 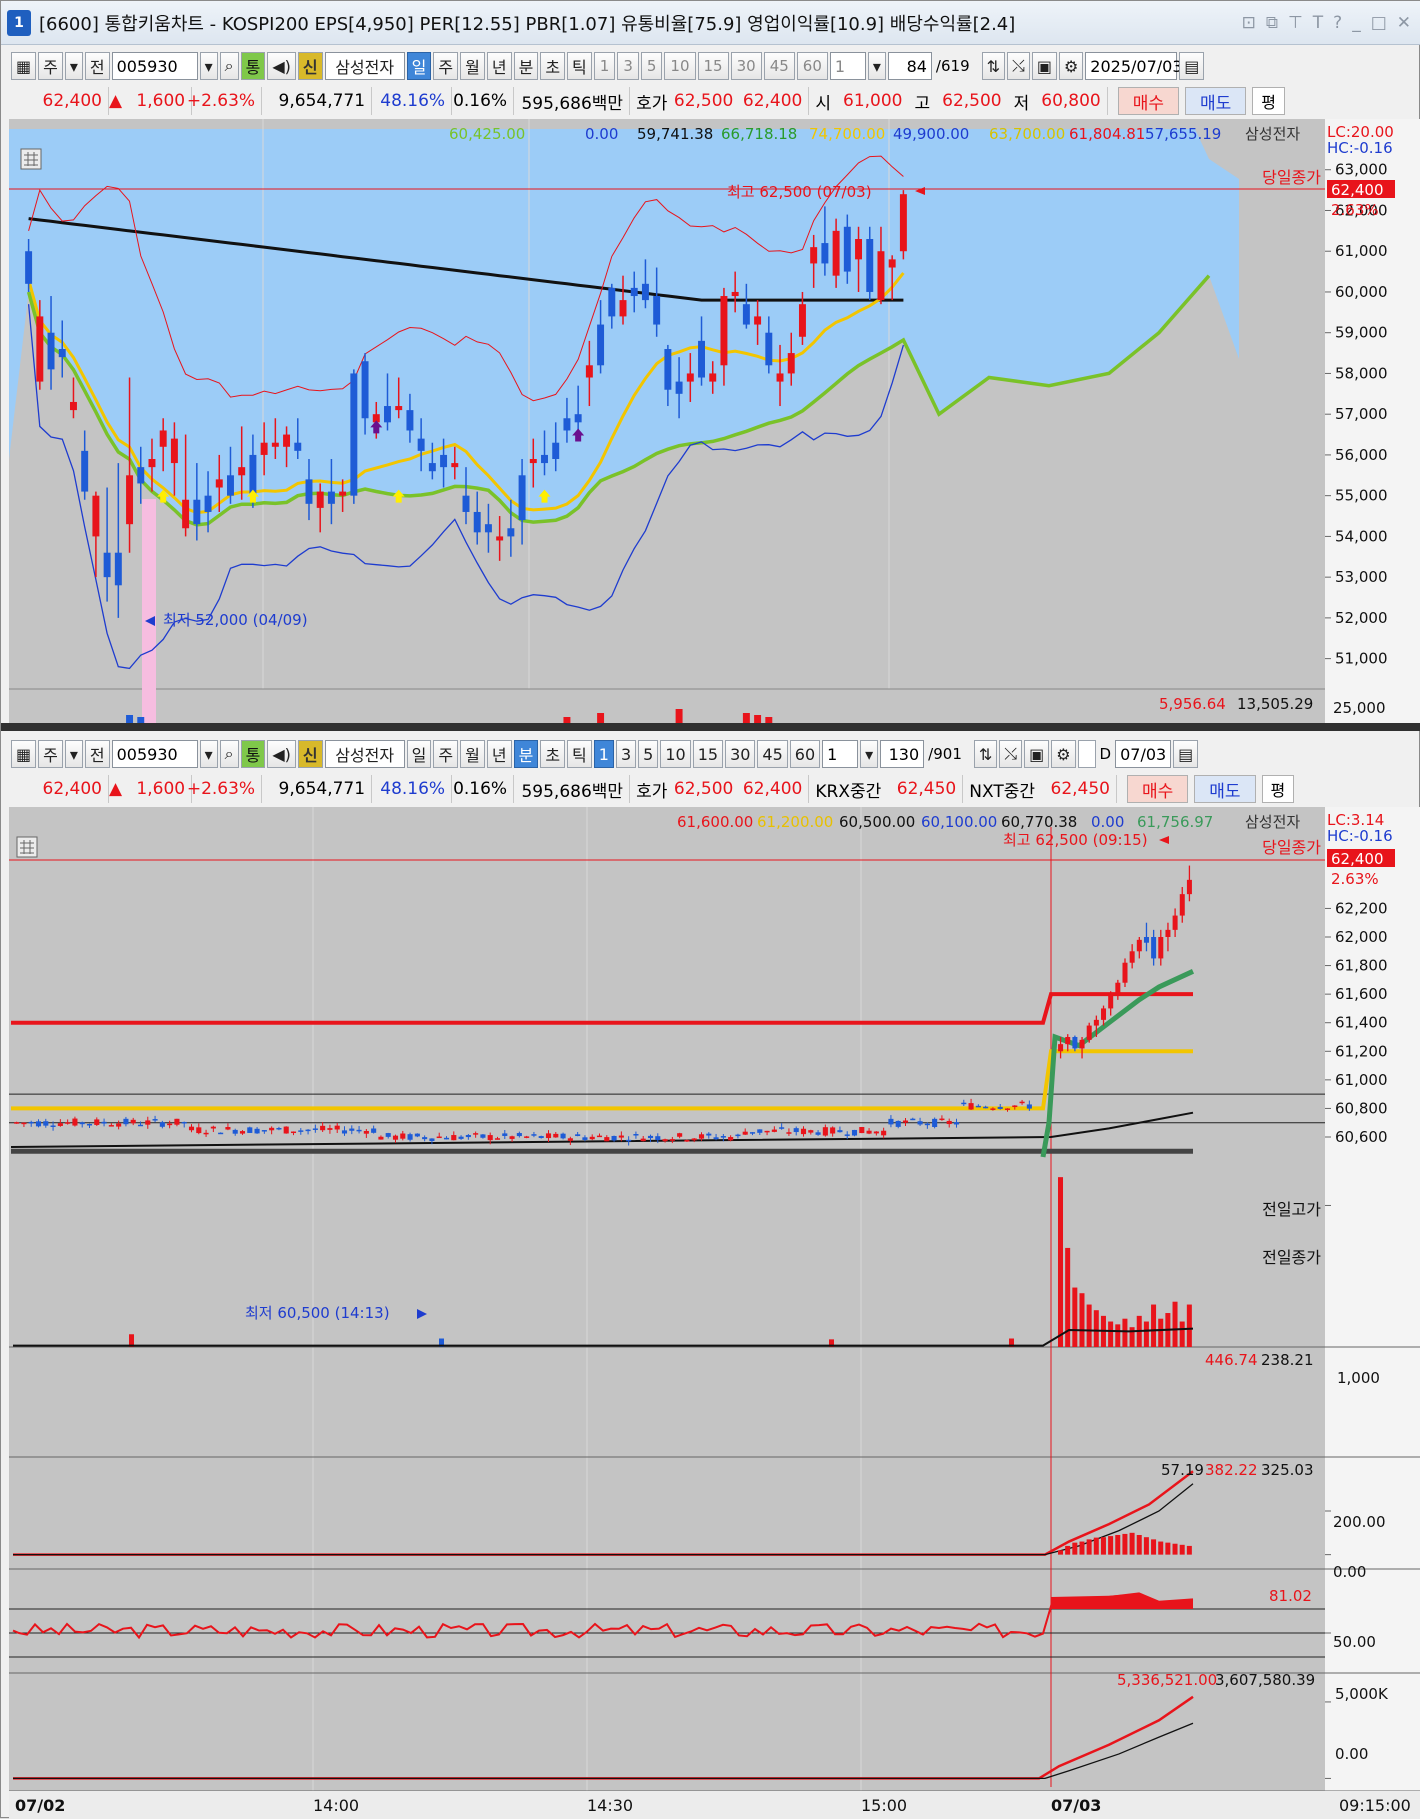 I want to click on d-checkbox, so click(x=1086, y=754).